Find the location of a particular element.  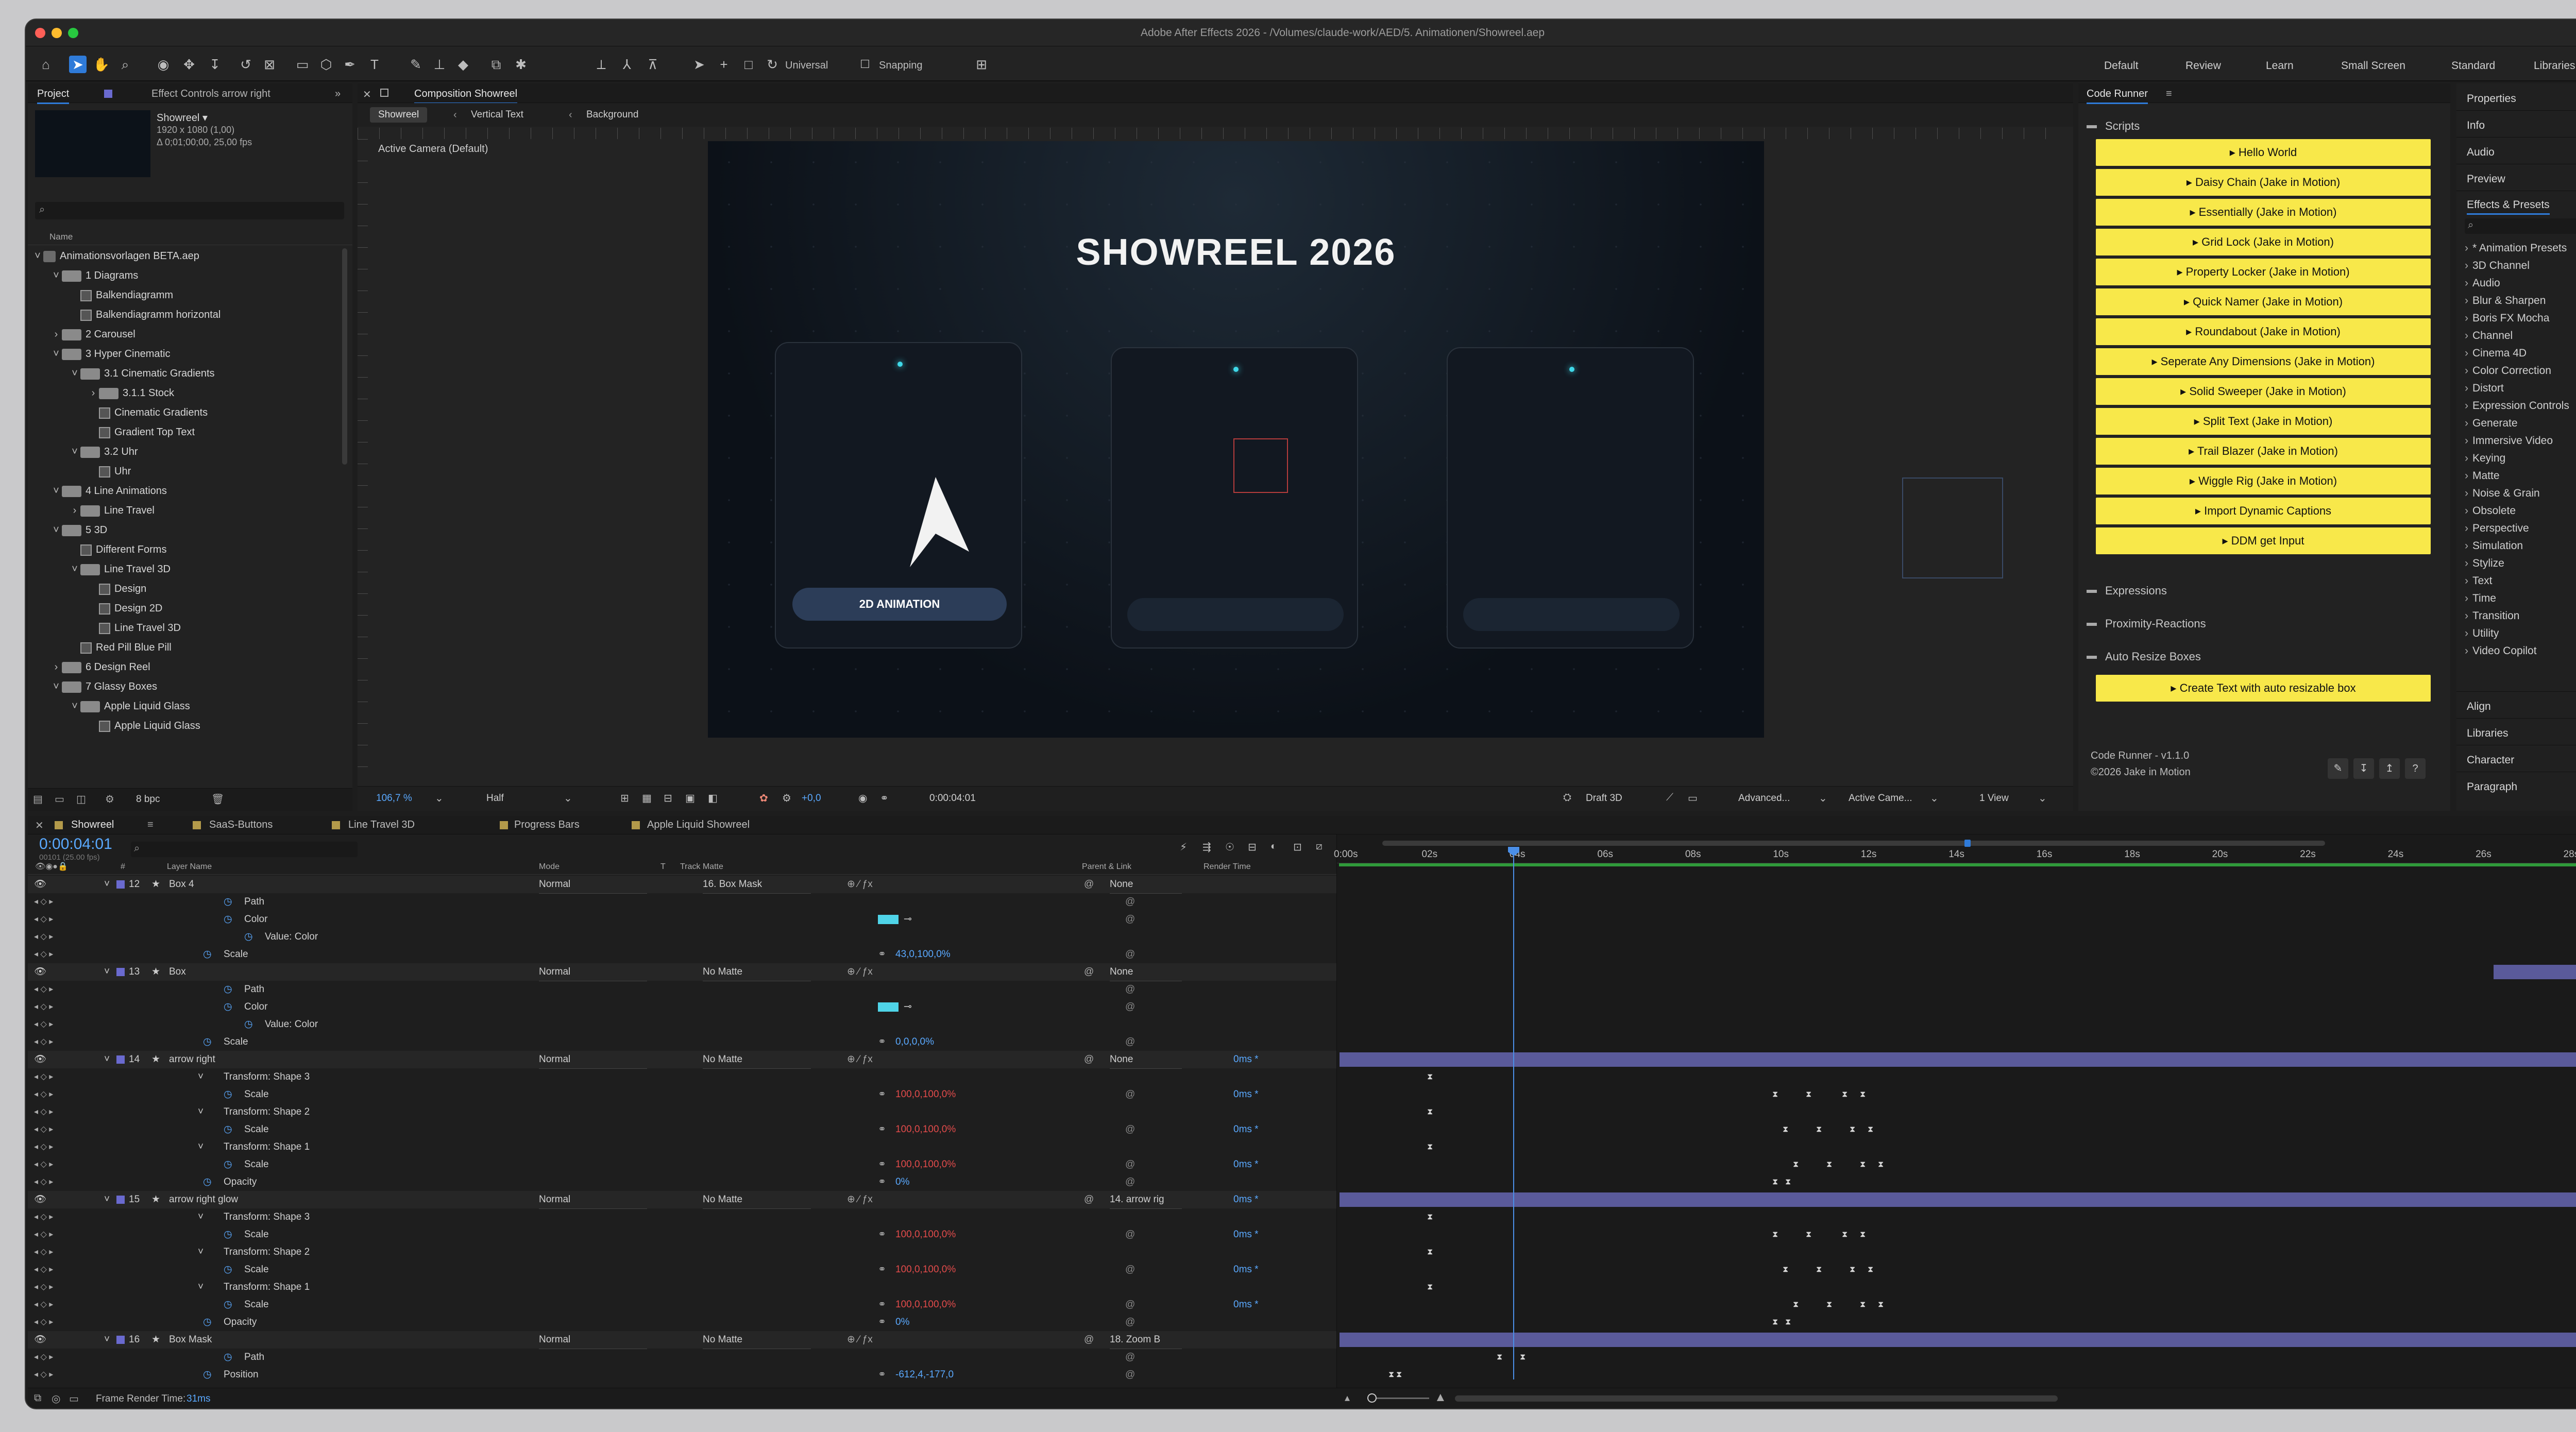

effects-category: › 3D Channel is located at coordinates (2497, 266).